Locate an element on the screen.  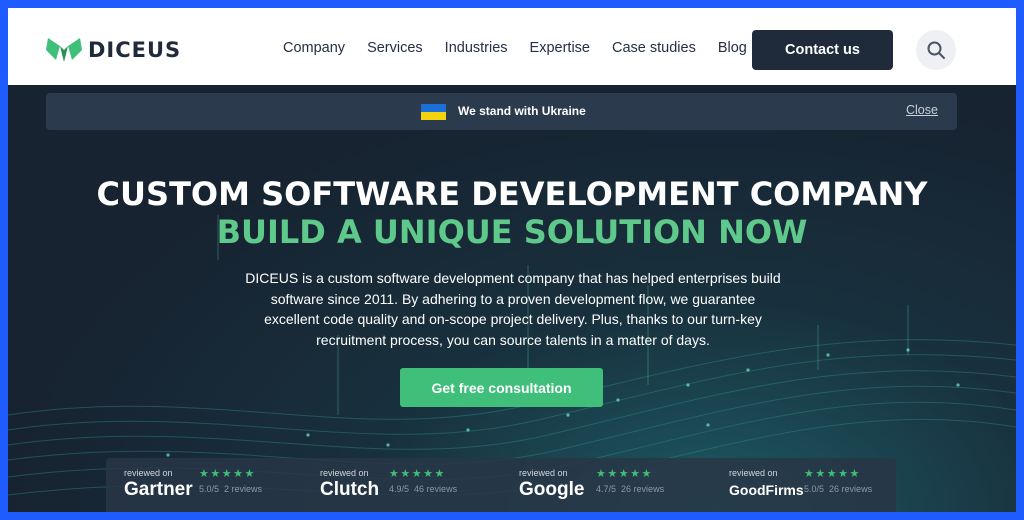
review-goodfirms: reviewed on GoodFirms is located at coordinates (766, 483).